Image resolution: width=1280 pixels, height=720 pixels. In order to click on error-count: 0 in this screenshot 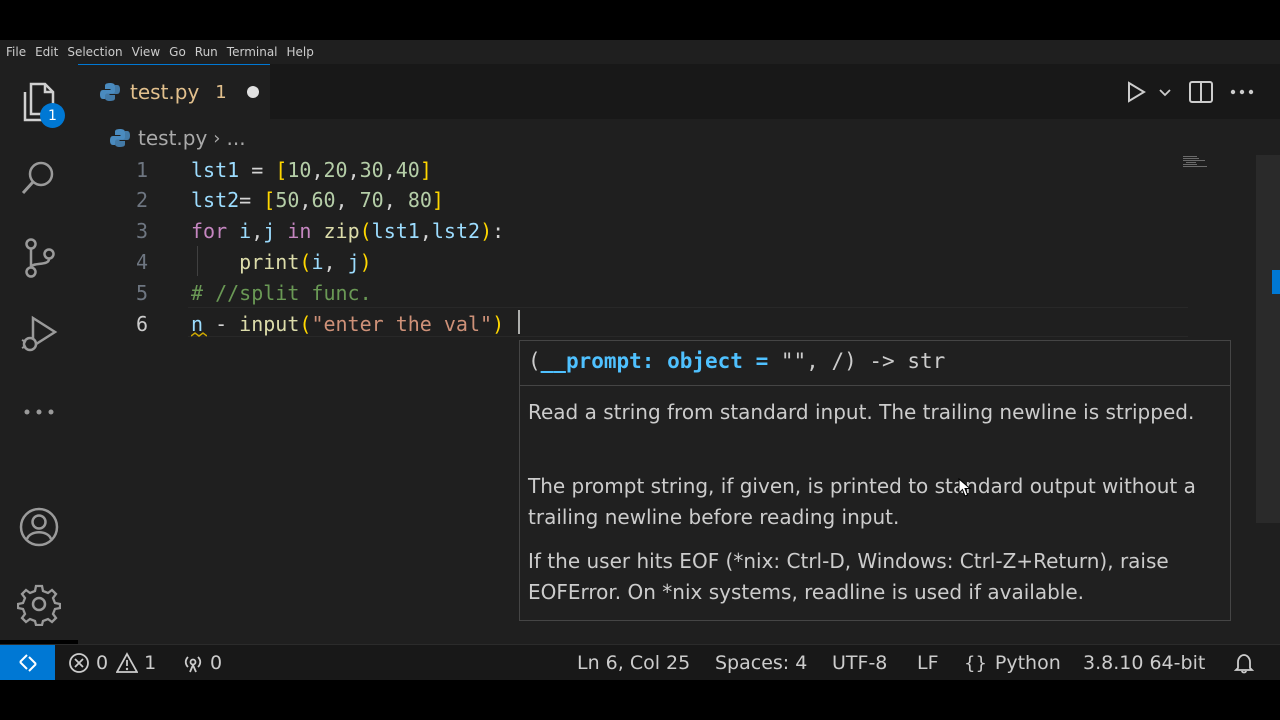, I will do `click(102, 663)`.